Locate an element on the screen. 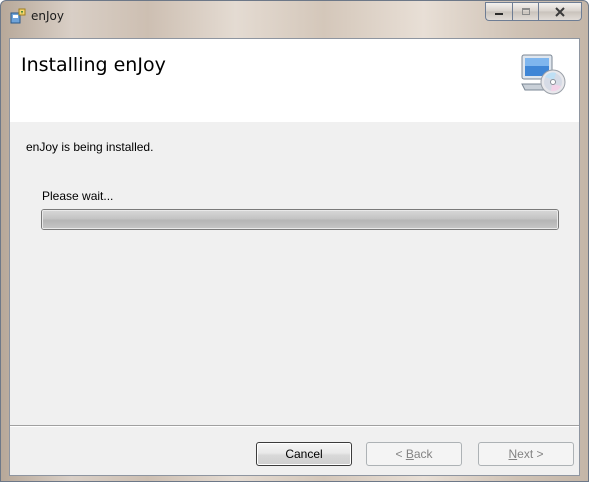 The image size is (589, 482). installer-icon is located at coordinates (18, 16).